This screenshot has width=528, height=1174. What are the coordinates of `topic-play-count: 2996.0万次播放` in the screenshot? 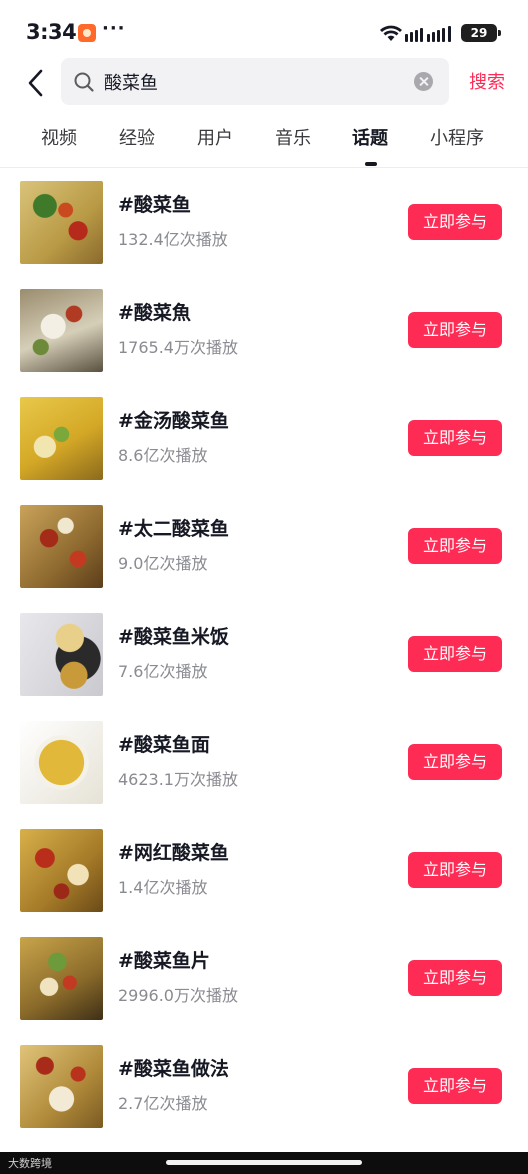 It's located at (178, 995).